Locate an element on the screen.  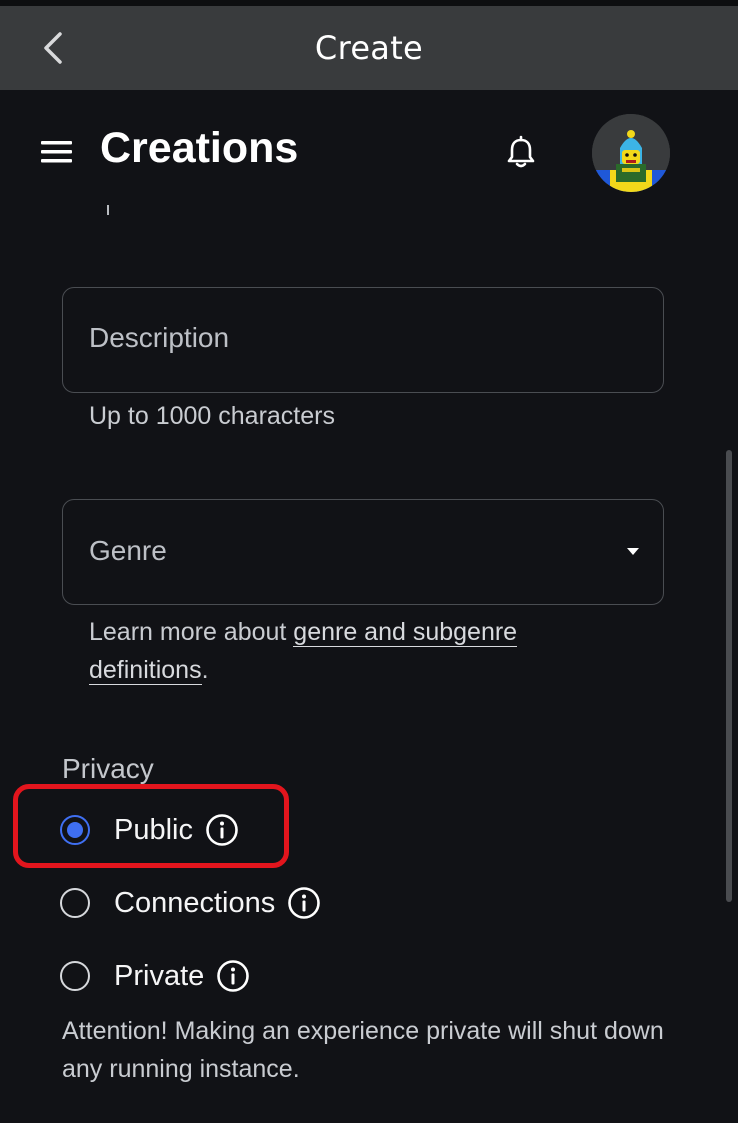
page-title: Creations is located at coordinates (199, 148).